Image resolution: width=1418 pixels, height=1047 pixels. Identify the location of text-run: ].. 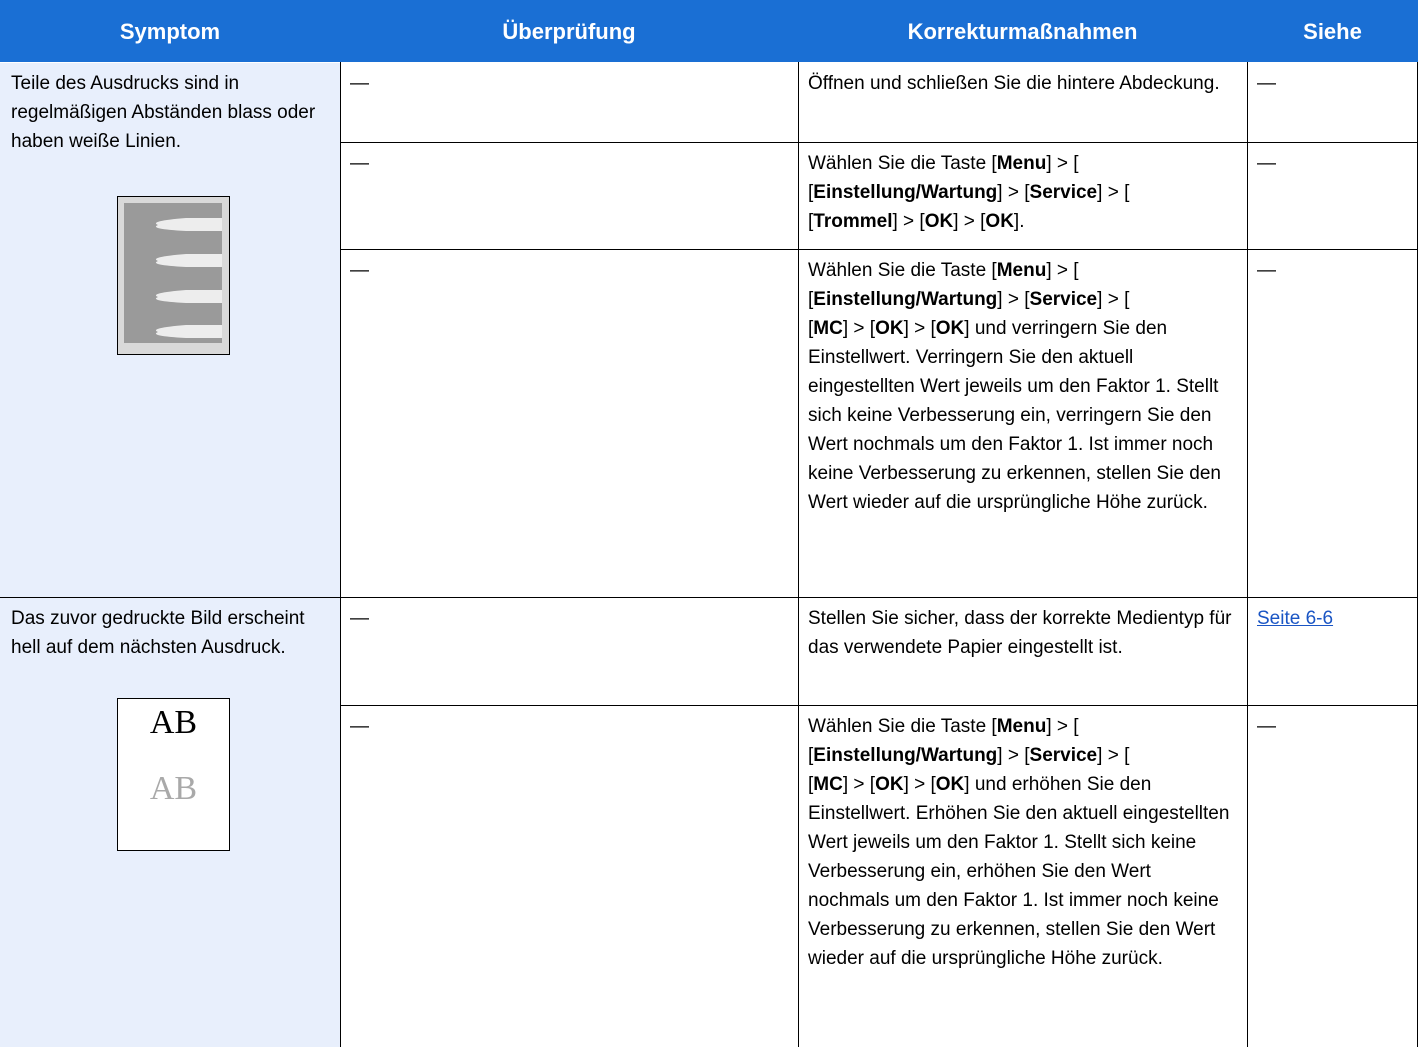
(1019, 221).